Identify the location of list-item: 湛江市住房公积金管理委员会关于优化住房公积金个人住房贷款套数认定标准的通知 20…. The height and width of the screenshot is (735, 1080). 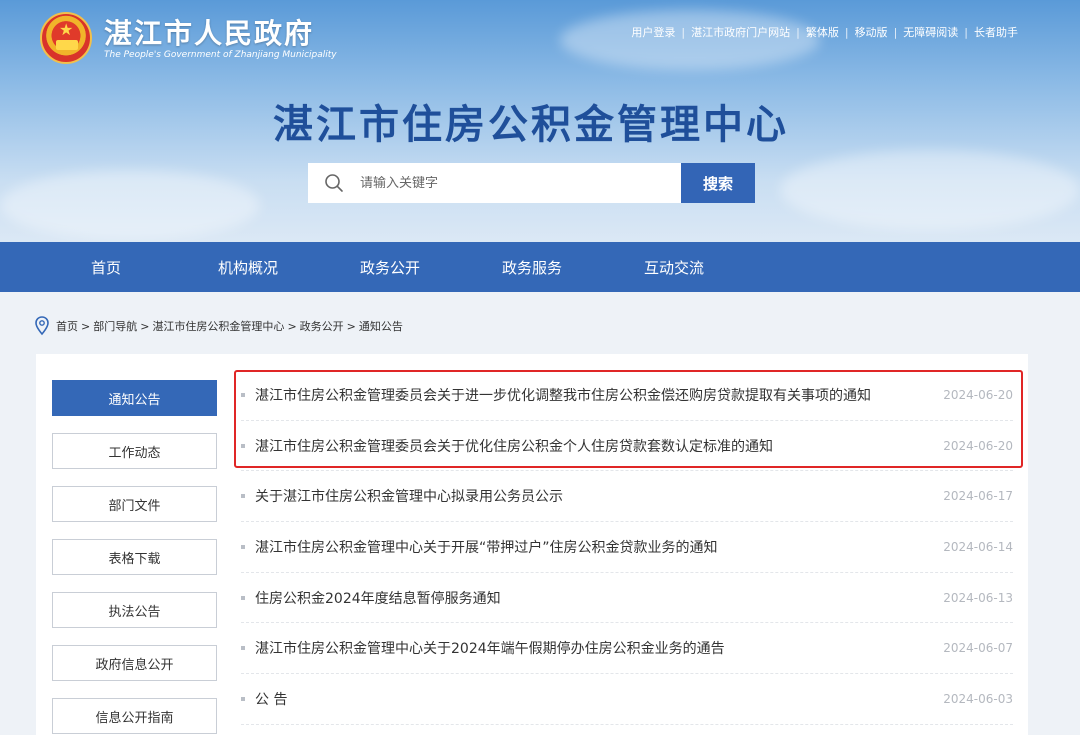
(627, 446).